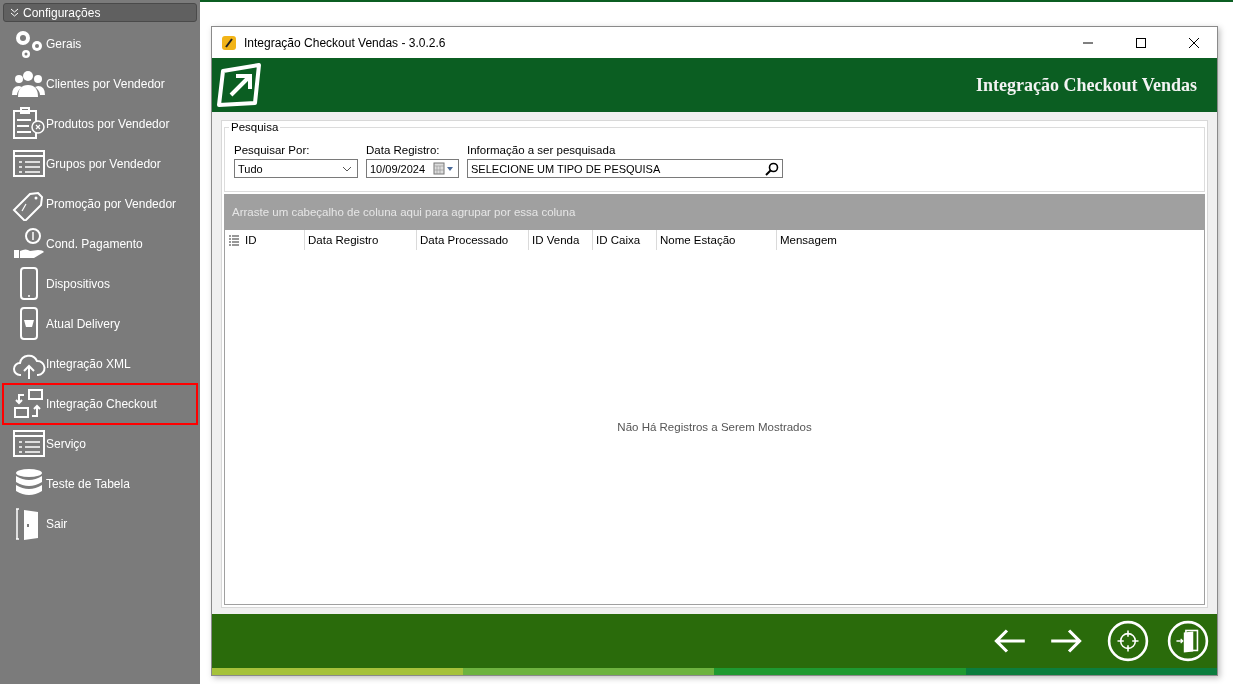  What do you see at coordinates (624, 240) in the screenshot?
I see `column-header: ID Caixa` at bounding box center [624, 240].